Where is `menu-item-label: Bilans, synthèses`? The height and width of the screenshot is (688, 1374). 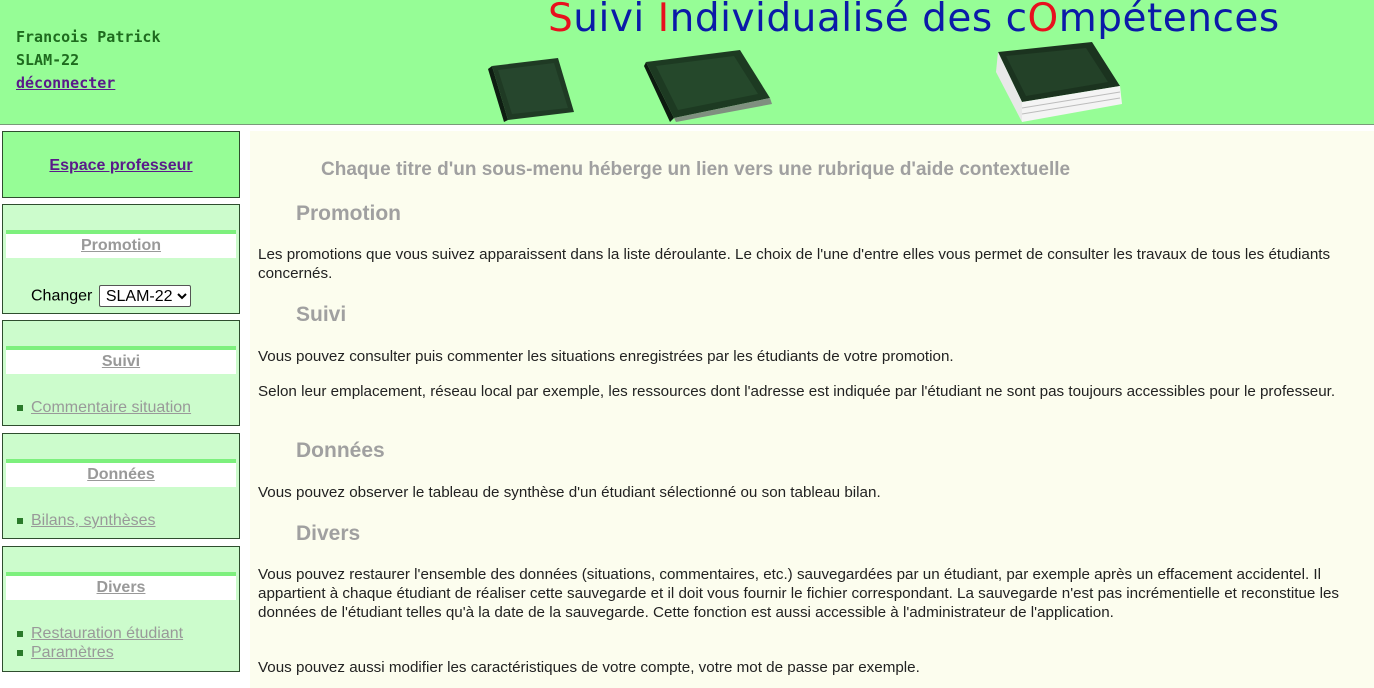 menu-item-label: Bilans, synthèses is located at coordinates (93, 520).